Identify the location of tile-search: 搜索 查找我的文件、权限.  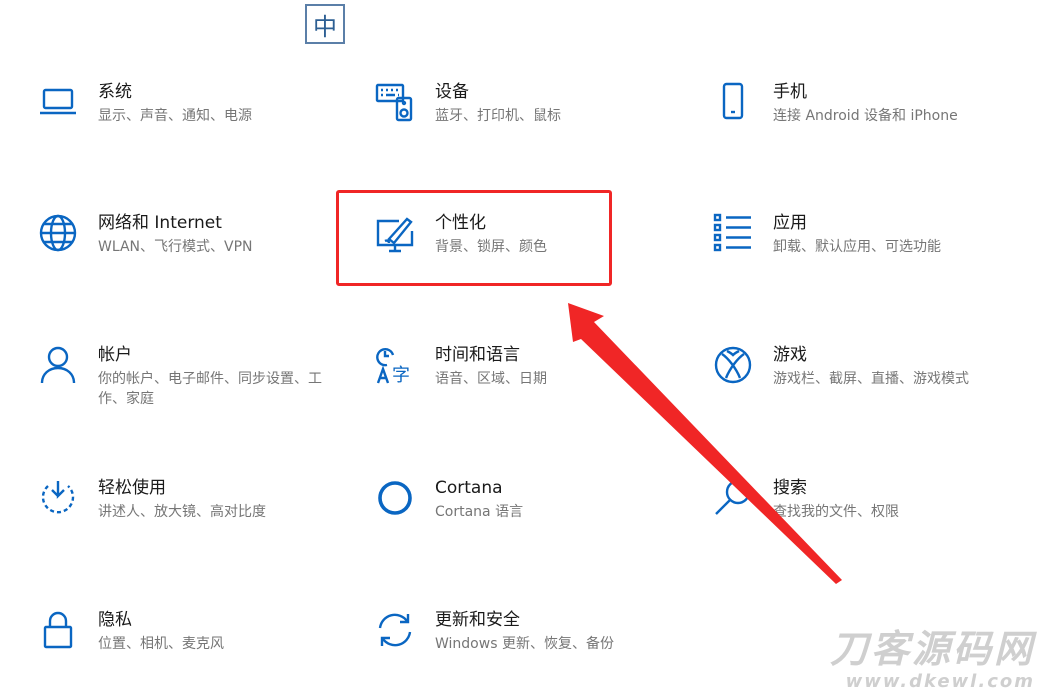
(861, 516).